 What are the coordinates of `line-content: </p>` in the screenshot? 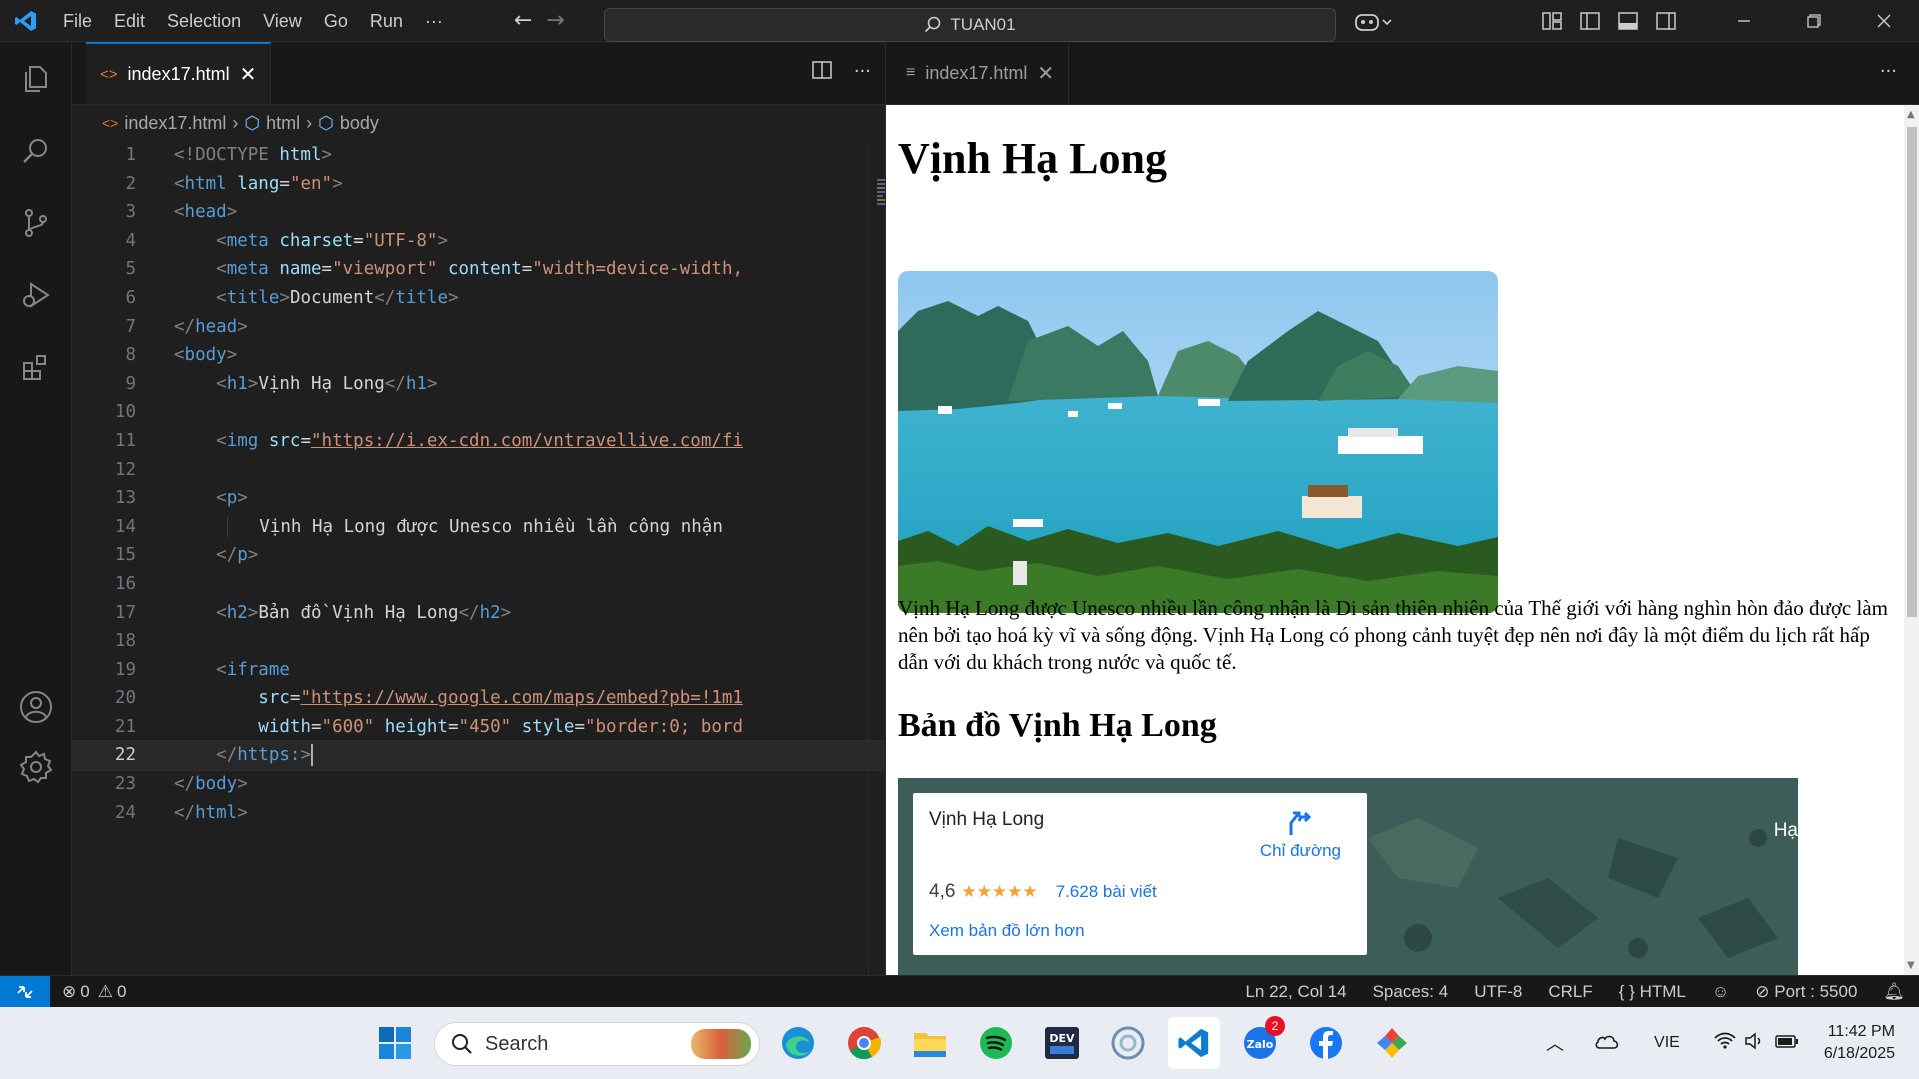 It's located at (237, 555).